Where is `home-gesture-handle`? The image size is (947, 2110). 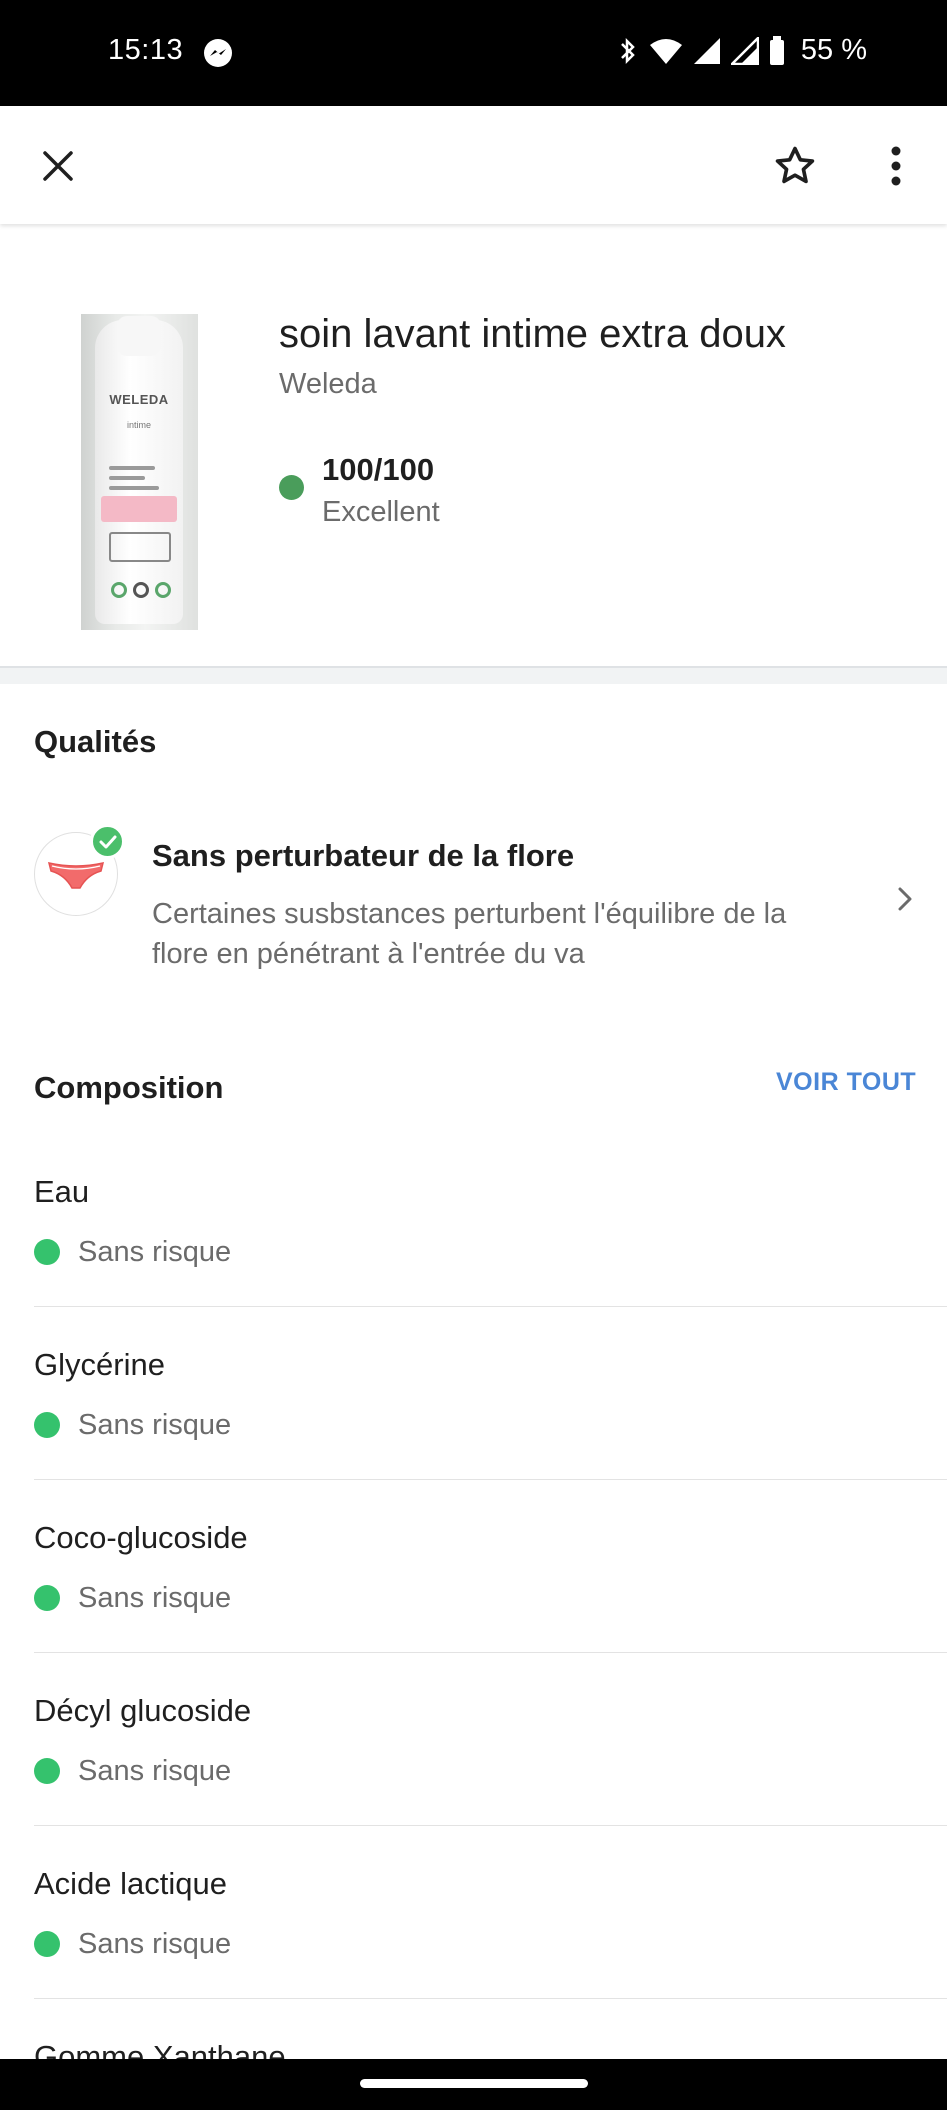 home-gesture-handle is located at coordinates (474, 2083).